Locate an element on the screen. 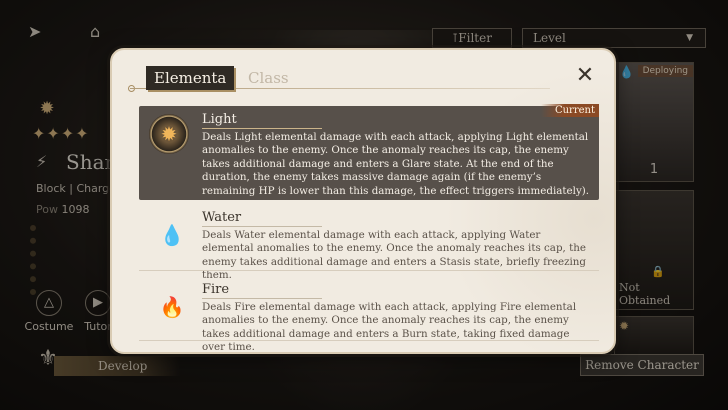  current-badge: Current is located at coordinates (569, 110).